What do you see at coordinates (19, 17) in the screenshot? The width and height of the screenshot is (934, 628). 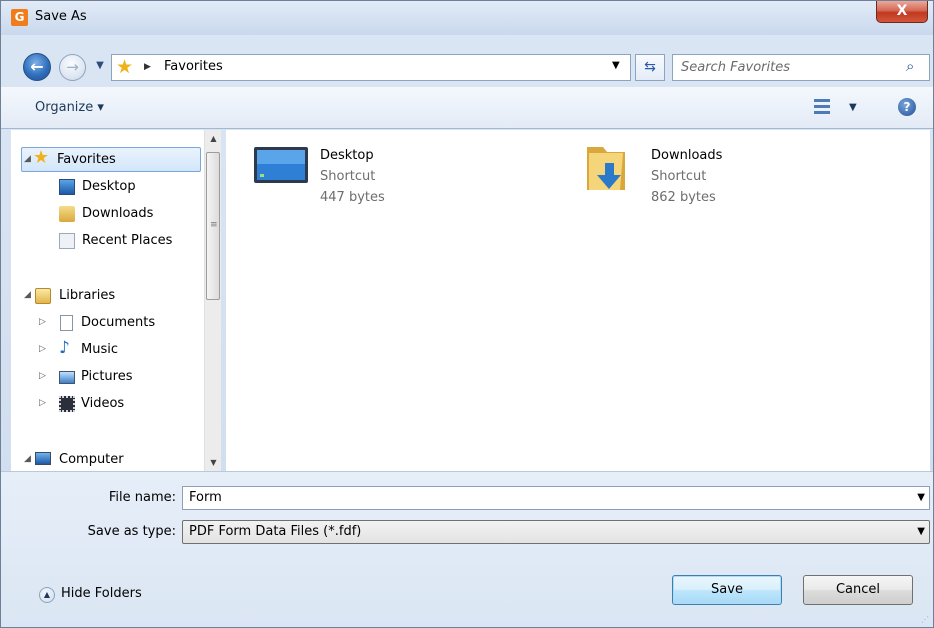 I see `app-logo-icon: G` at bounding box center [19, 17].